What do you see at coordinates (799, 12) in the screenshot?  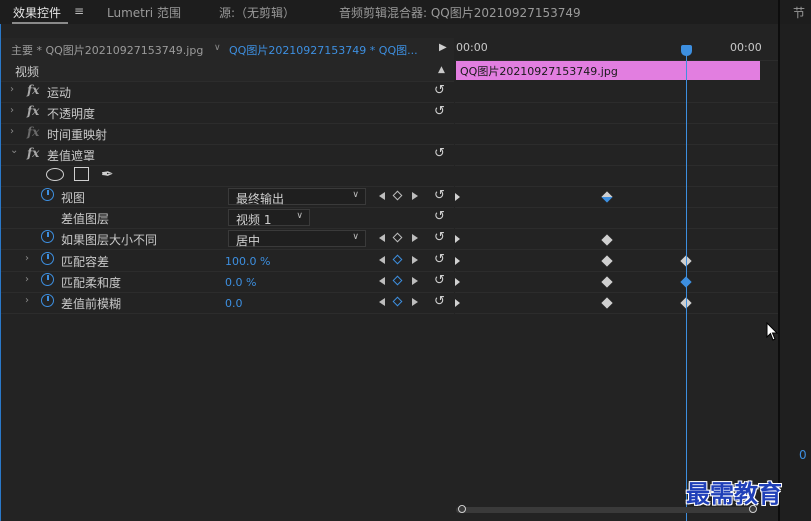 I see `right-panel-title: 节` at bounding box center [799, 12].